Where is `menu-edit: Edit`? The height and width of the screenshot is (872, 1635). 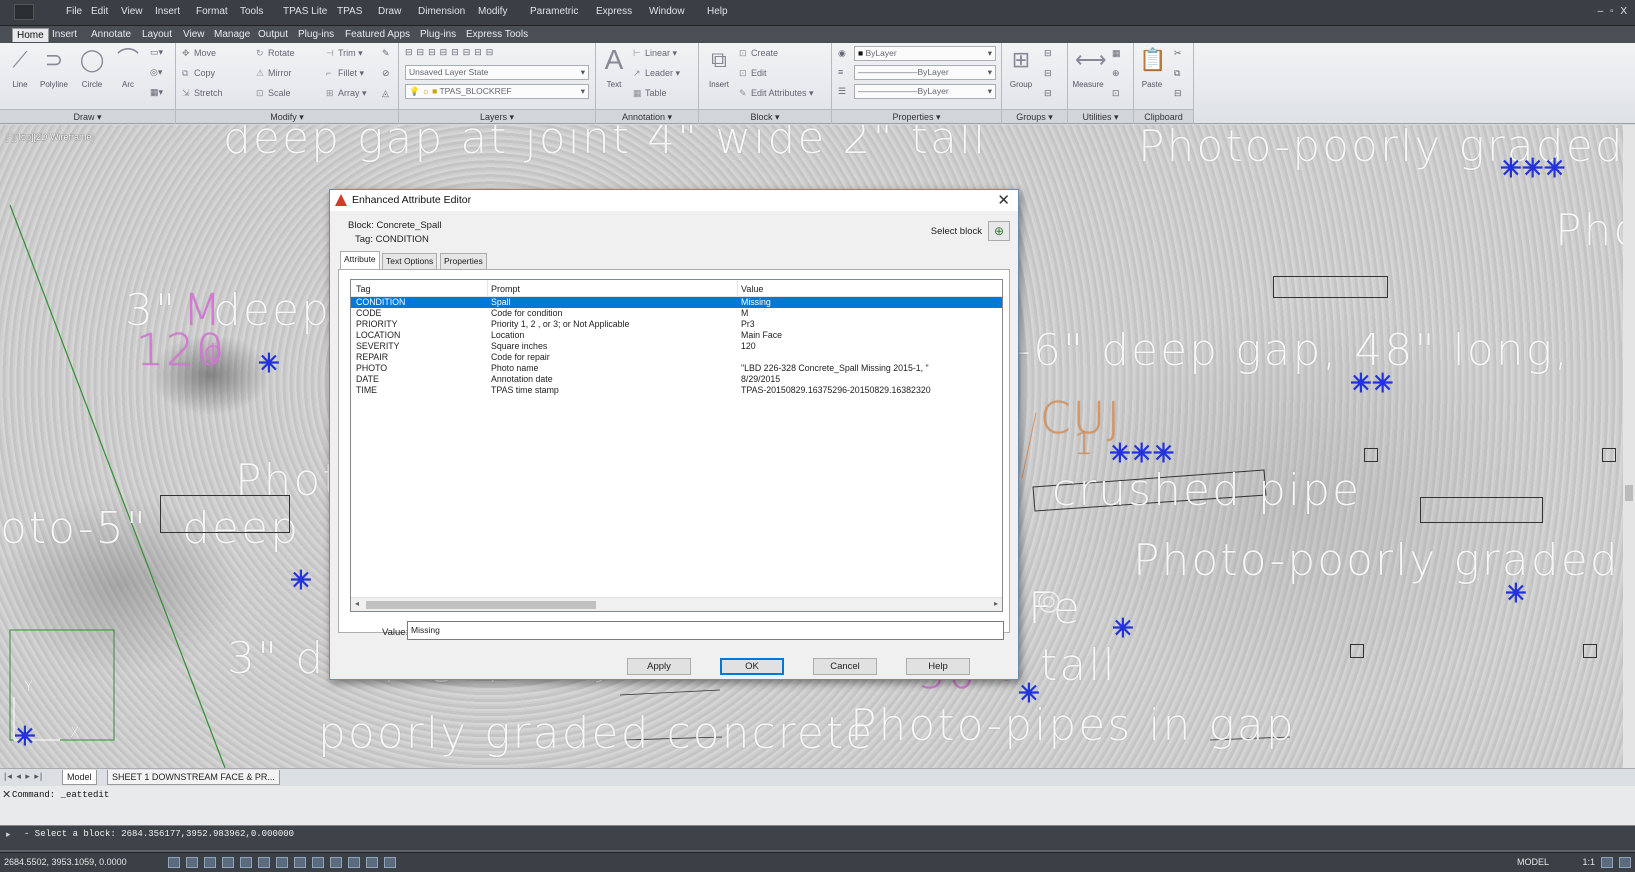 menu-edit: Edit is located at coordinates (99, 11).